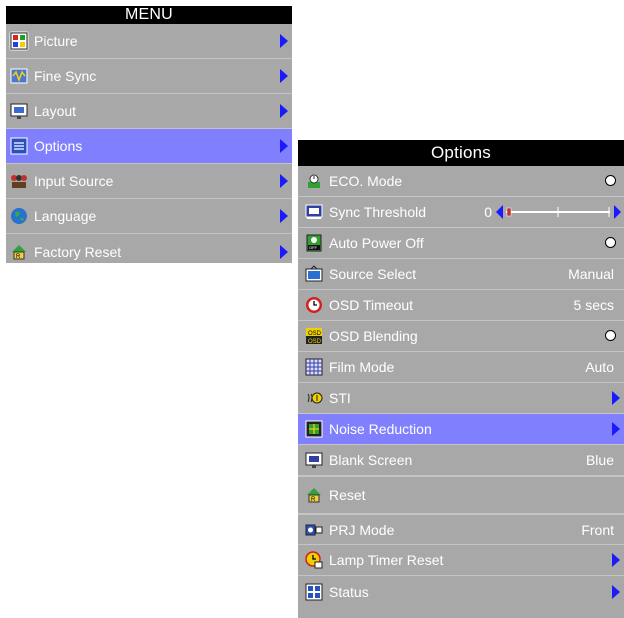  Describe the element at coordinates (362, 367) in the screenshot. I see `option-label: Film Mode` at that location.